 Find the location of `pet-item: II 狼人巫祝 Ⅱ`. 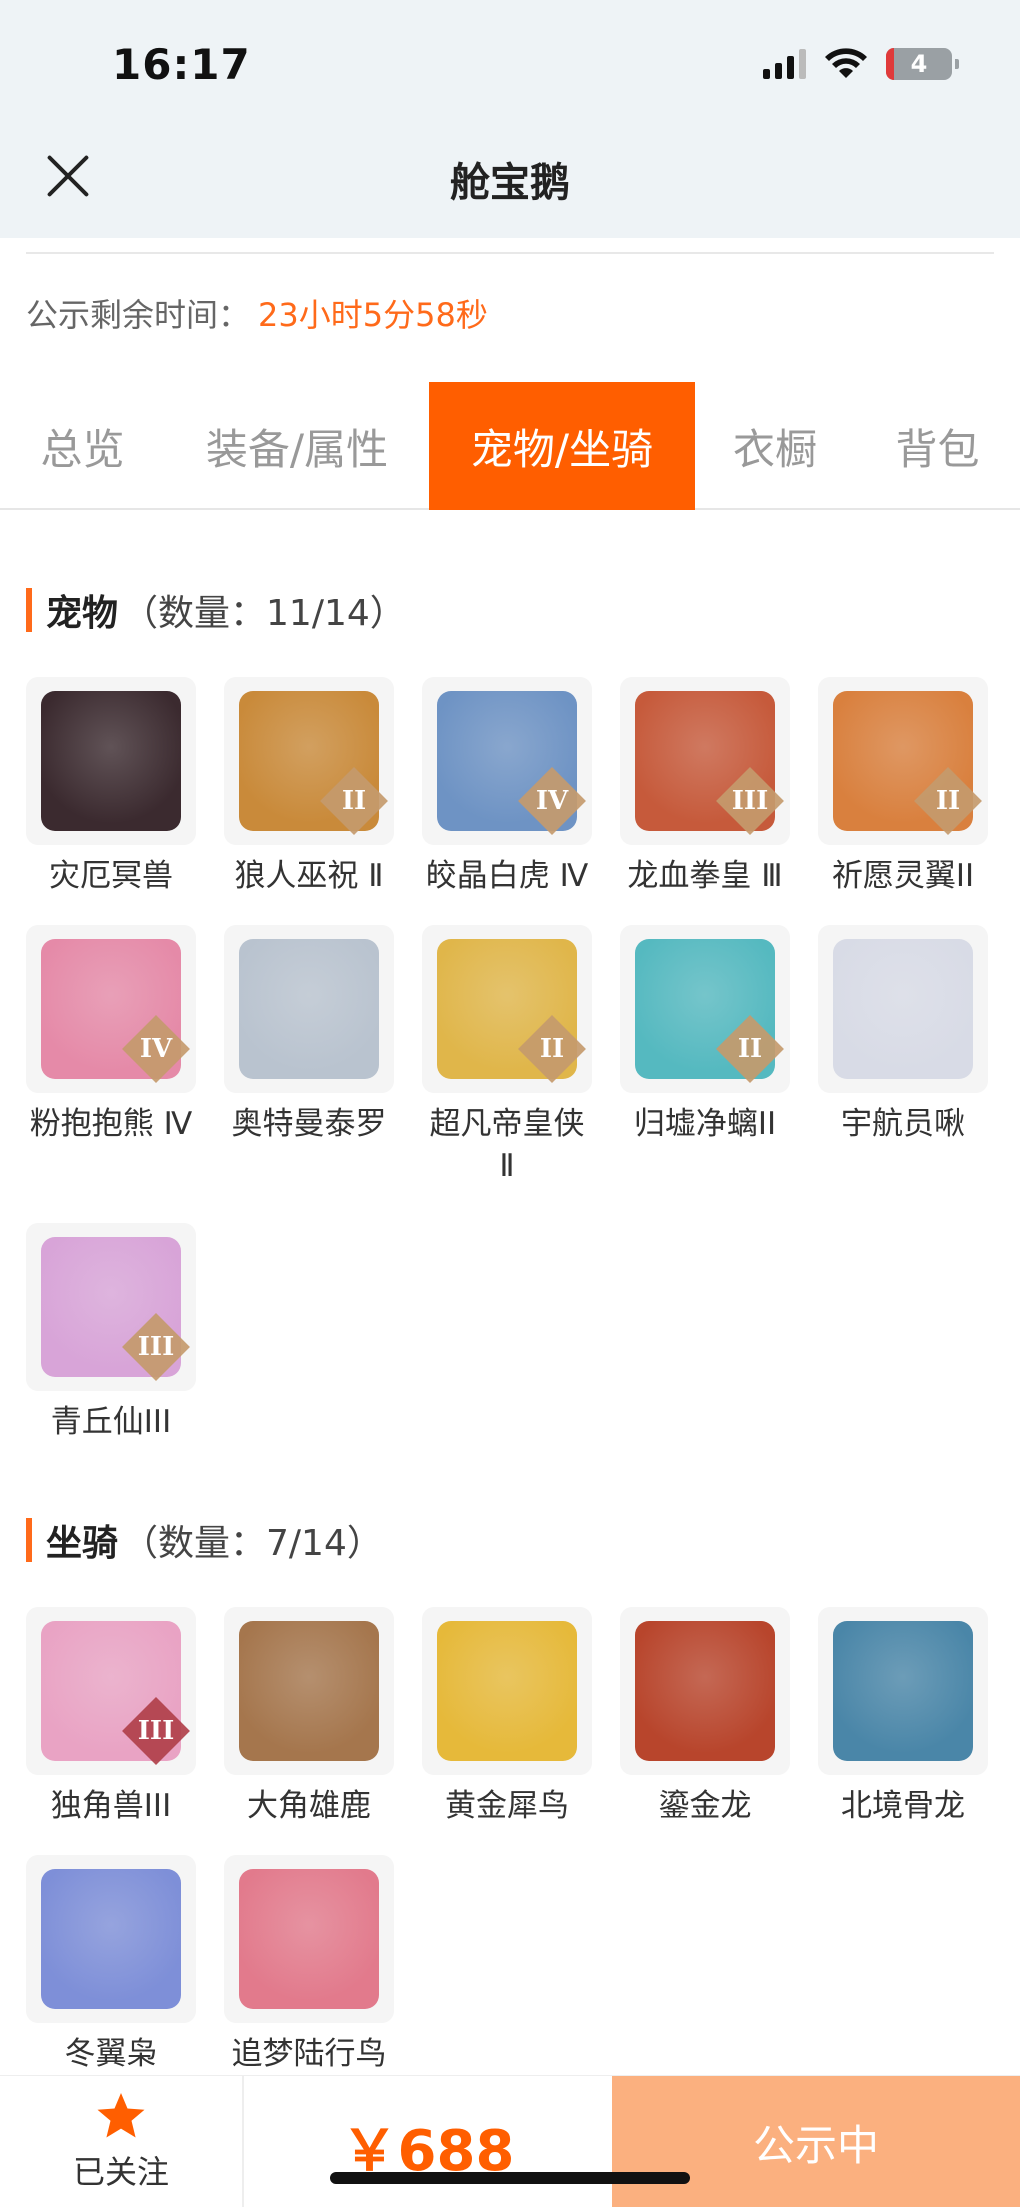

pet-item: II 狼人巫祝 Ⅱ is located at coordinates (309, 801).